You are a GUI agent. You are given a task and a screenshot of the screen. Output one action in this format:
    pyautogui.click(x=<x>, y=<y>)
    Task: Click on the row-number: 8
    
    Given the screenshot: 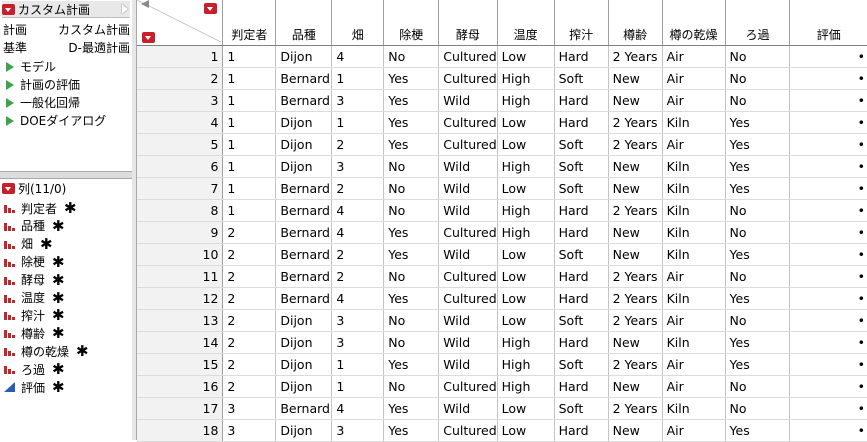 What is the action you would take?
    pyautogui.click(x=180, y=210)
    